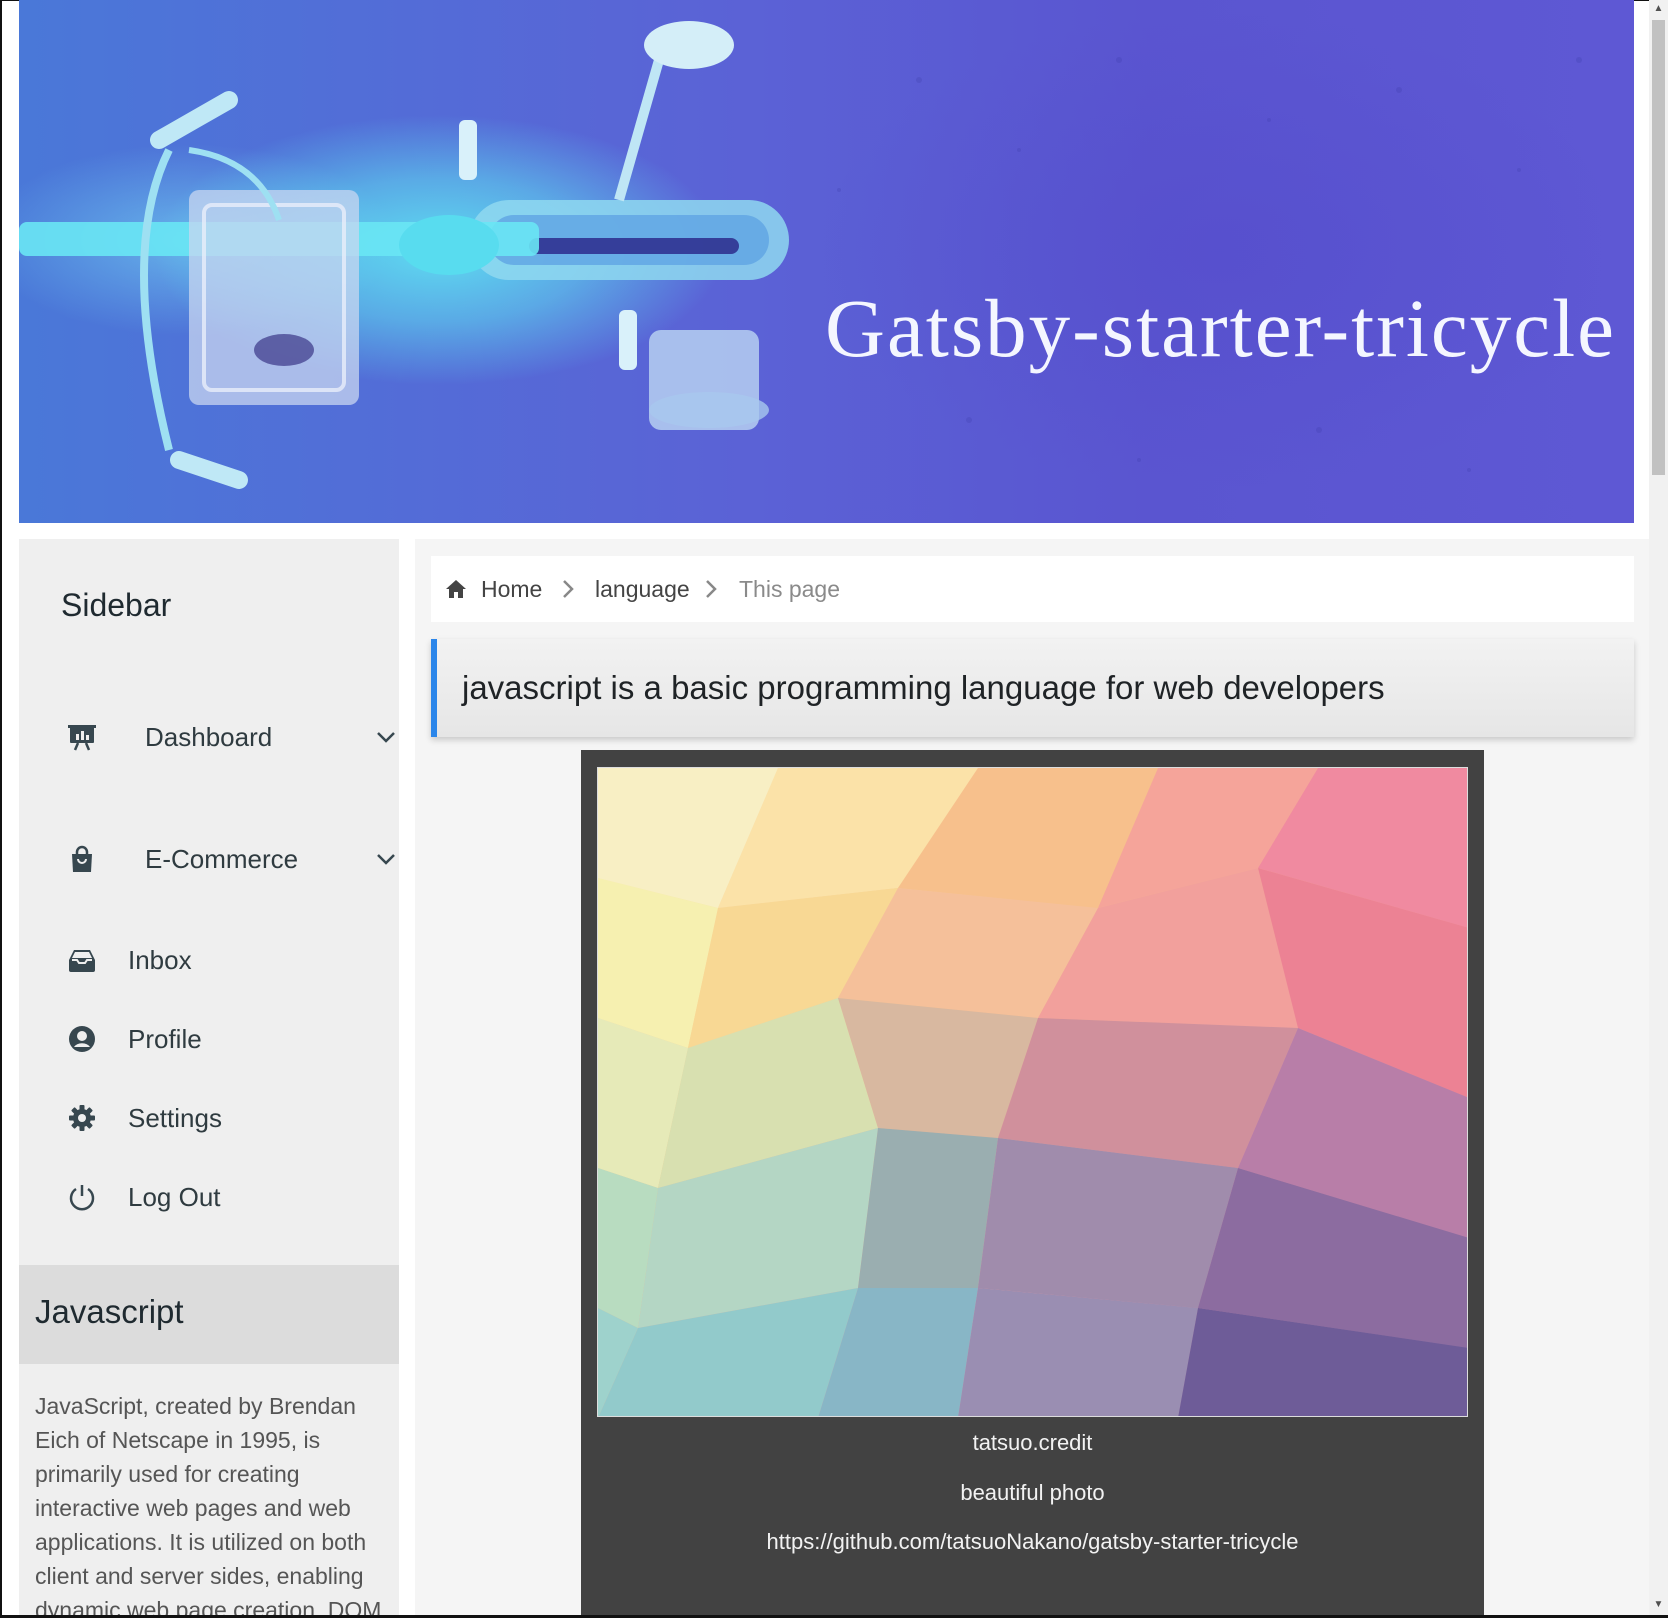  Describe the element at coordinates (209, 960) in the screenshot. I see `sidebar-item-inbox: Inbox` at that location.